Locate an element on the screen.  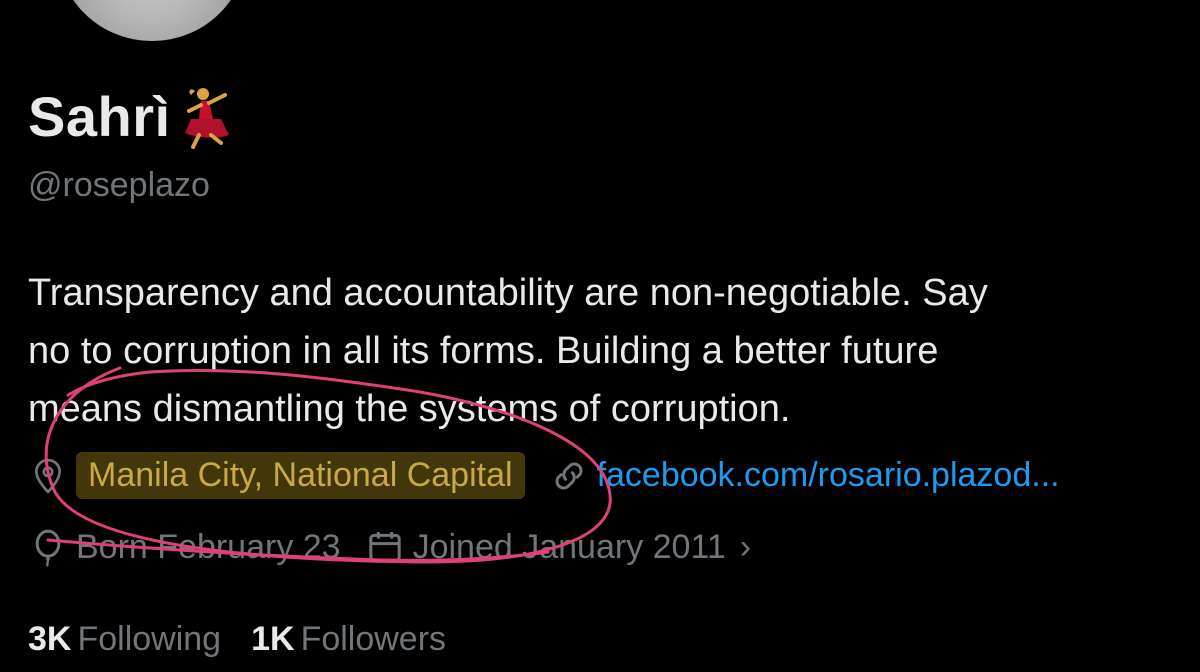
follow-stats: 3K Following 1K Followers is located at coordinates (252, 639).